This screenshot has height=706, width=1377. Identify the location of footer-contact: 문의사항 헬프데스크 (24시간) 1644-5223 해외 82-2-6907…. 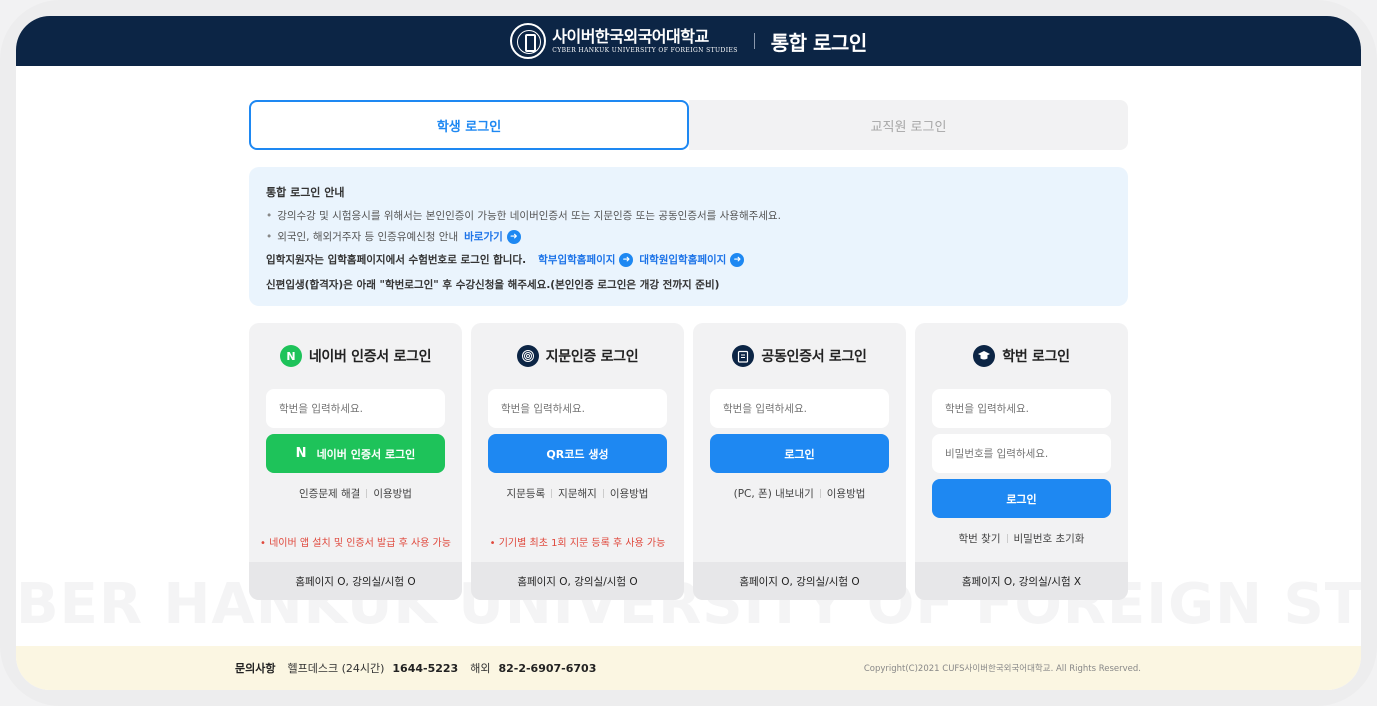
(421, 668).